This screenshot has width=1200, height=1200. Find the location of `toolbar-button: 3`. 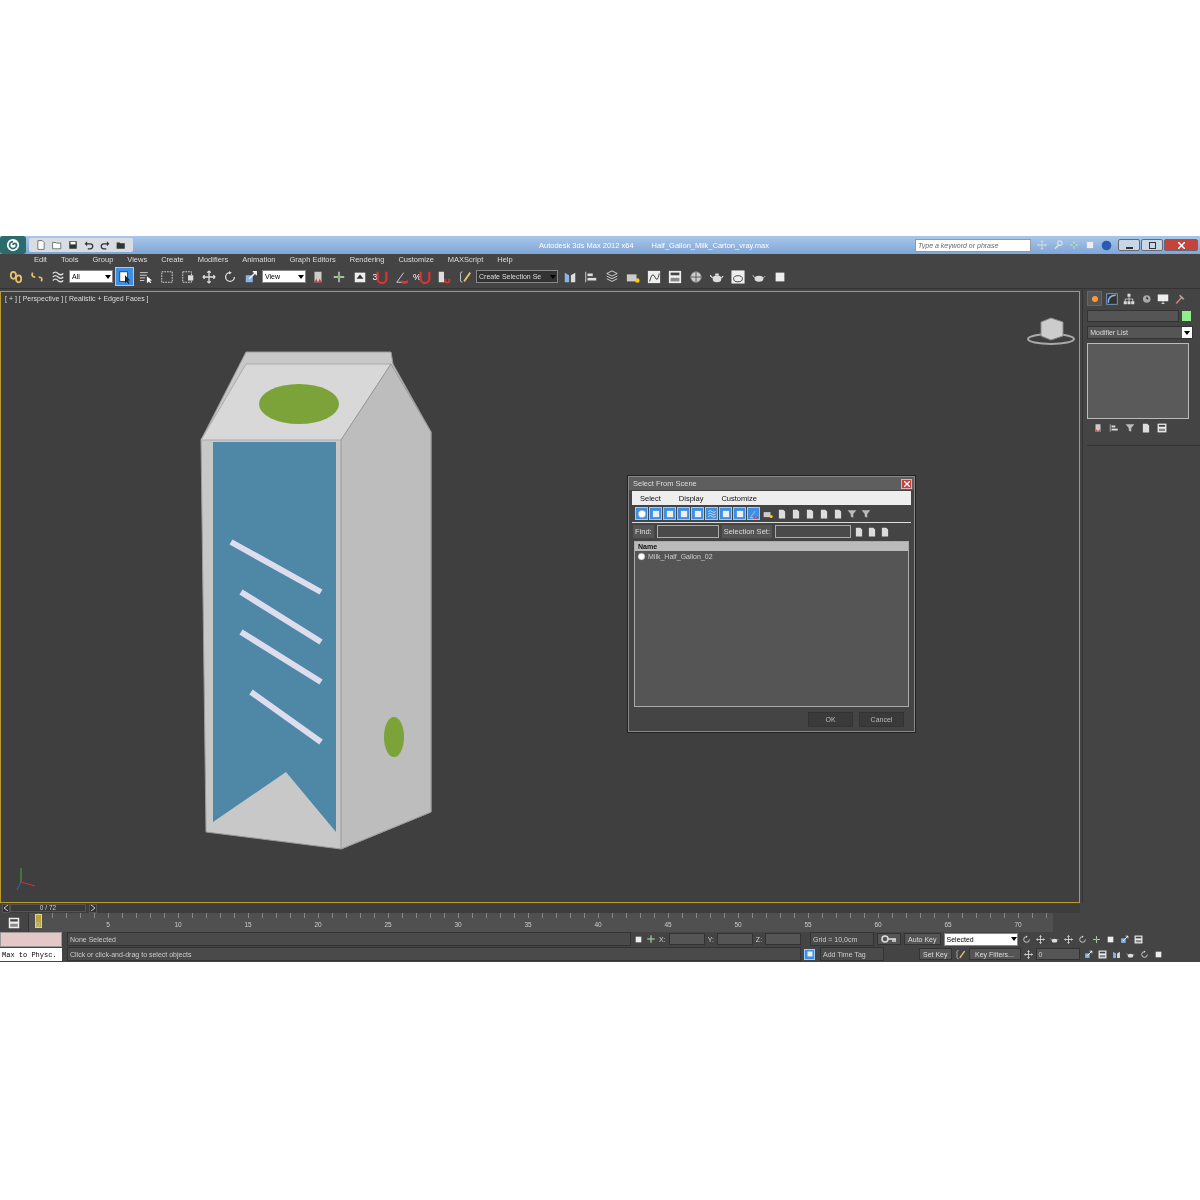

toolbar-button: 3 is located at coordinates (380, 276).